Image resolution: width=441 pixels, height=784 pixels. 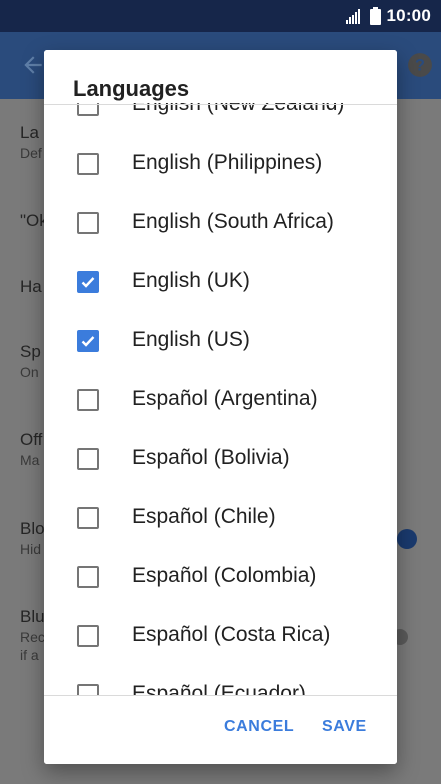 What do you see at coordinates (29, 132) in the screenshot?
I see `settings-item-title: La` at bounding box center [29, 132].